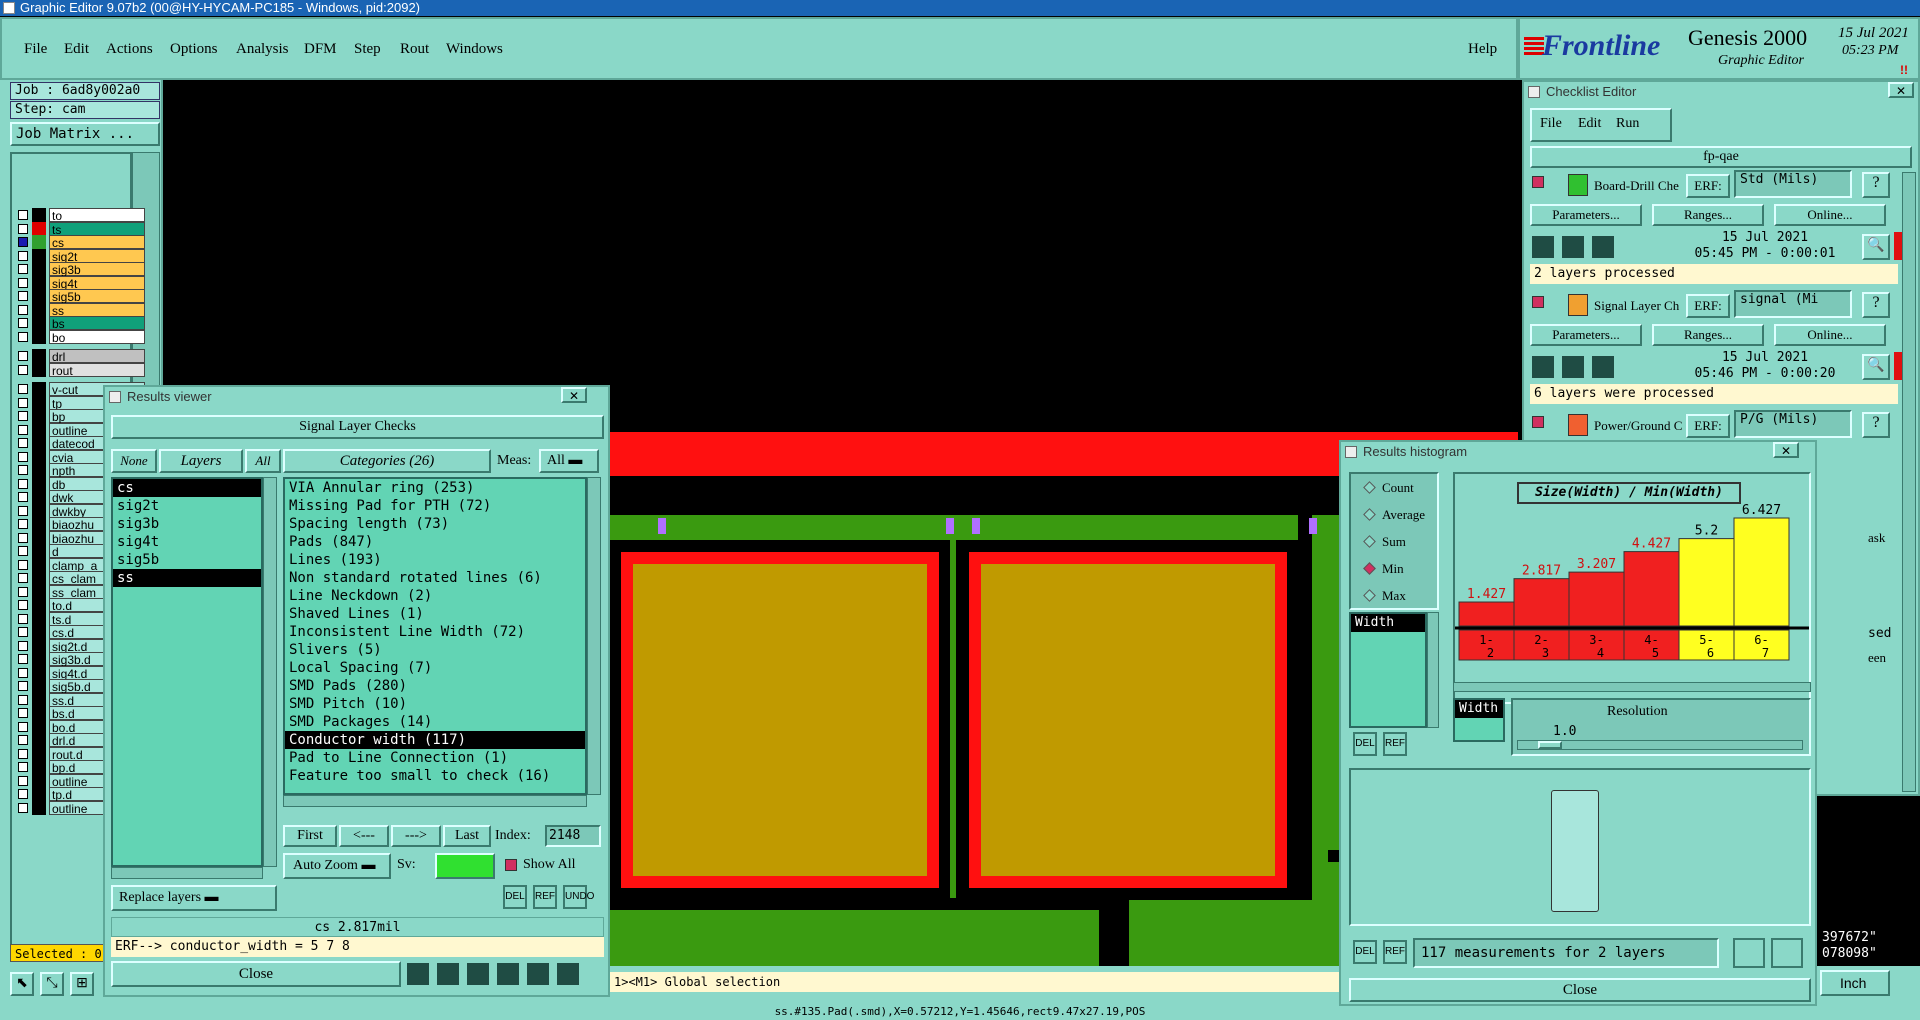 This screenshot has height=1020, width=1920. I want to click on mode-max-radio: Max, so click(1384, 596).